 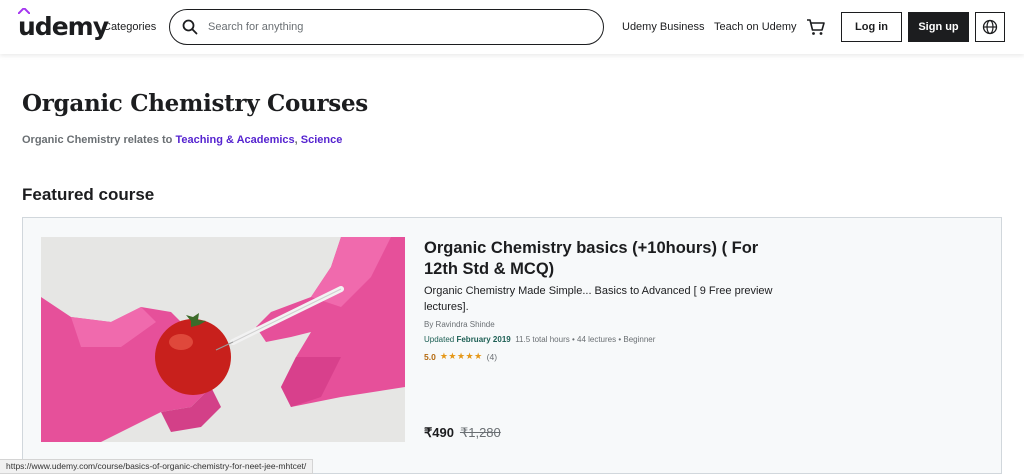 I want to click on current-price: ₹490, so click(x=439, y=432).